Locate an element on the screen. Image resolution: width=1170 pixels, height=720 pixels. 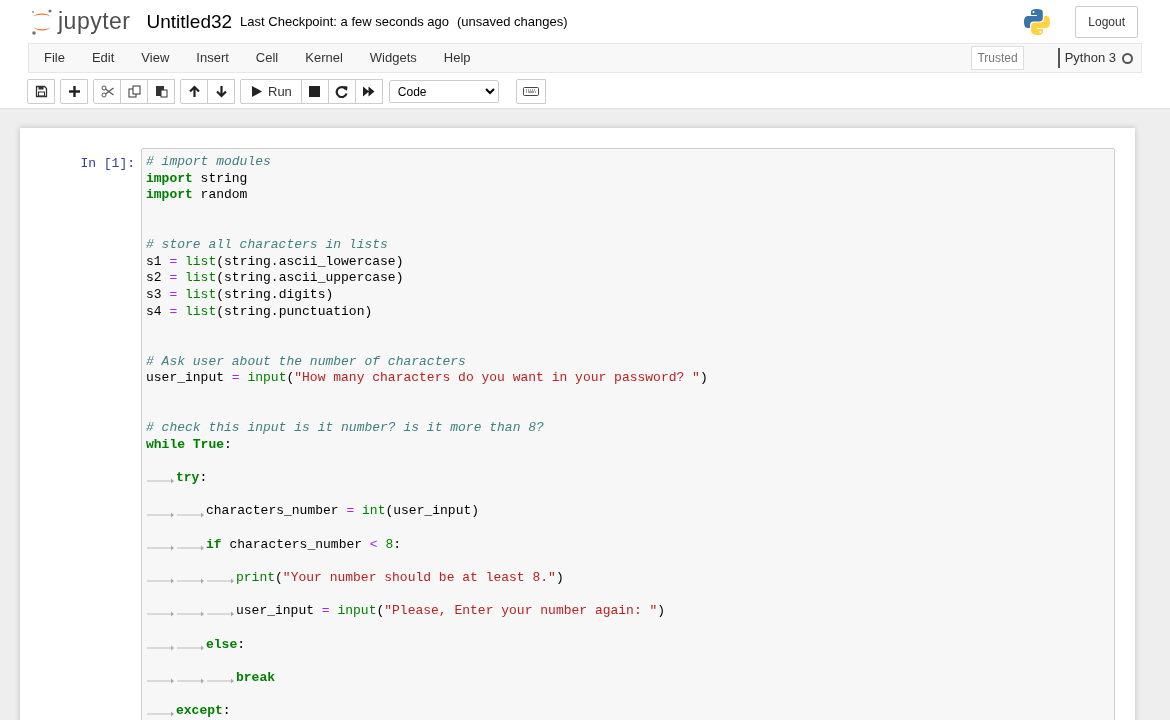
keyboard-icon is located at coordinates (530, 91).